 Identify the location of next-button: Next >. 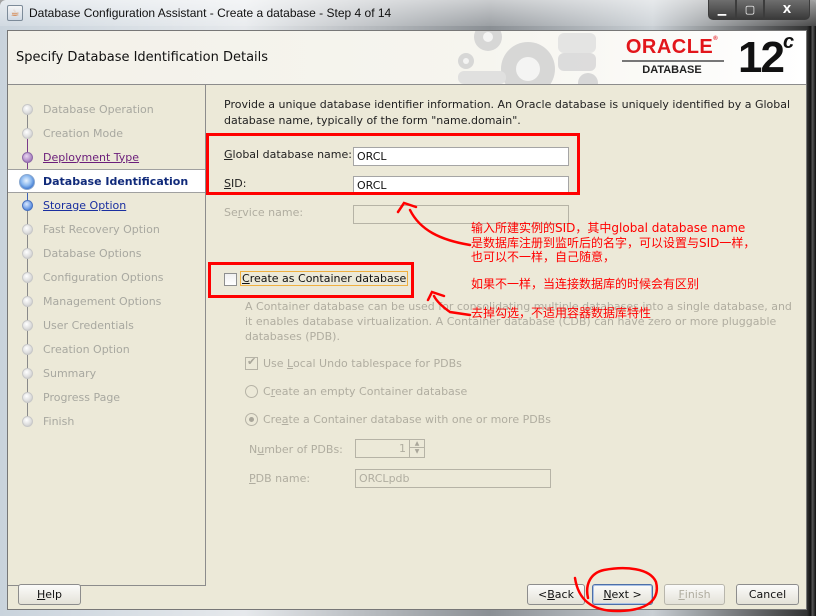
(622, 594).